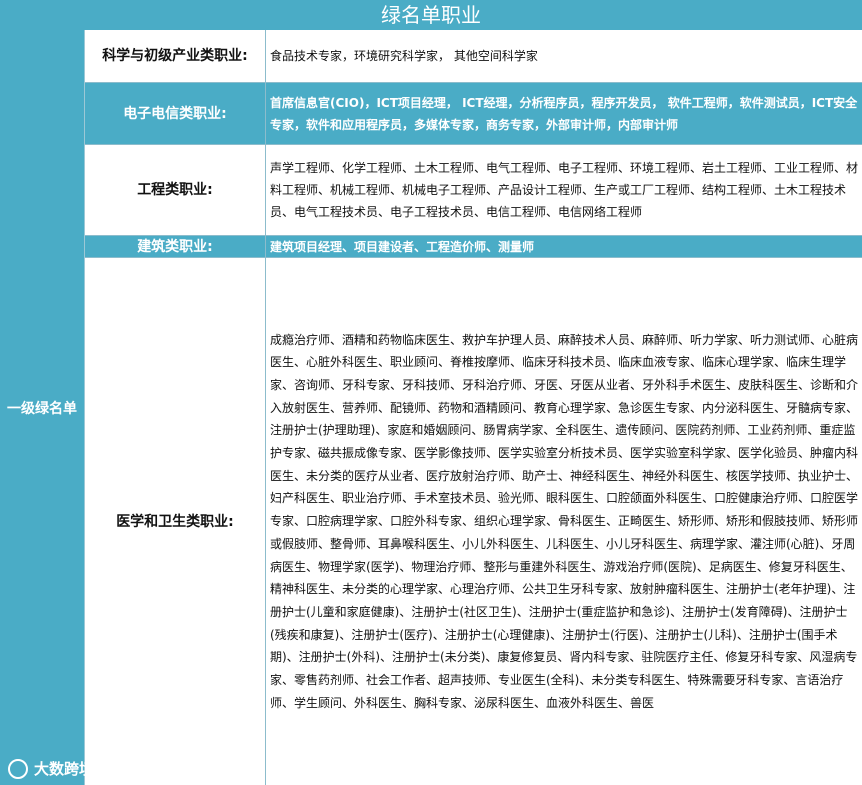  What do you see at coordinates (175, 190) in the screenshot?
I see `category-engineering: 工程类职业:` at bounding box center [175, 190].